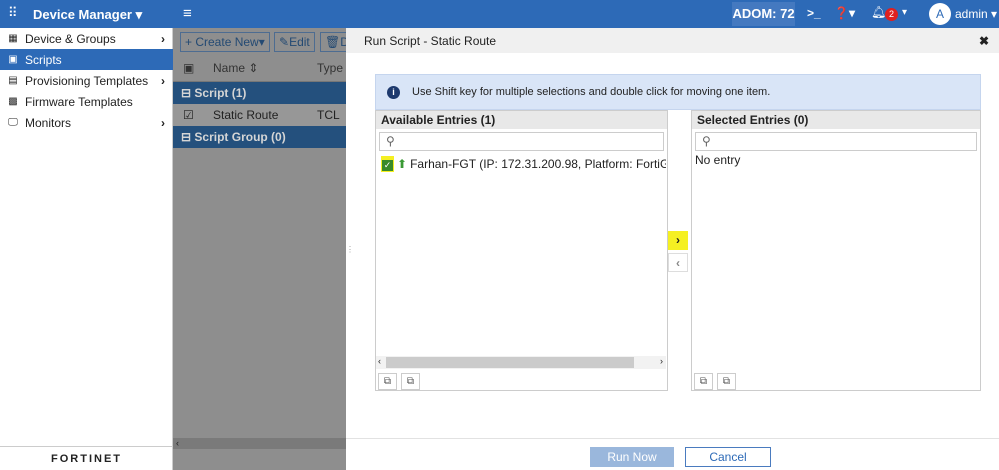 This screenshot has height=470, width=999. I want to click on chevron-down-icon: ▾, so click(904, 12).